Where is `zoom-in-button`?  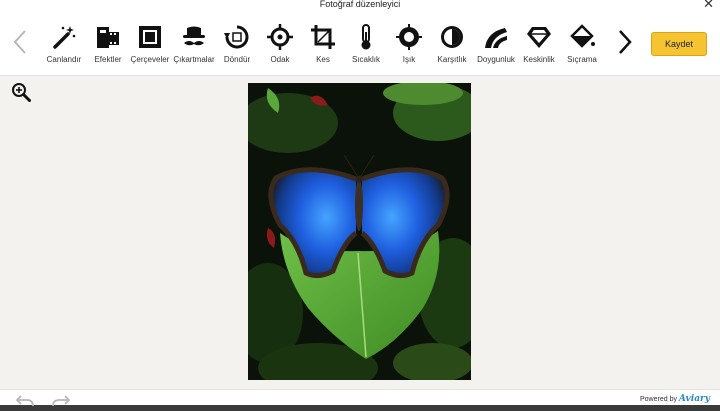
zoom-in-button is located at coordinates (21, 94).